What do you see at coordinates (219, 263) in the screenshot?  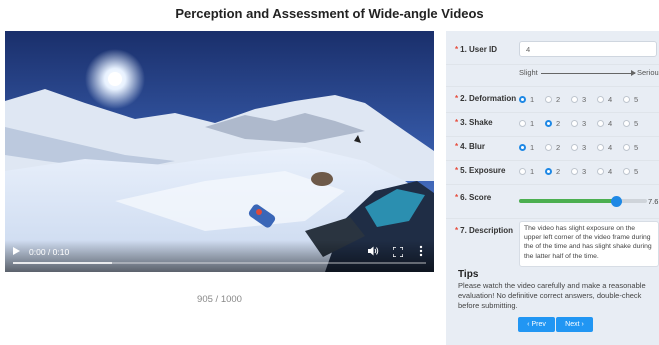 I see `video-progress-bar` at bounding box center [219, 263].